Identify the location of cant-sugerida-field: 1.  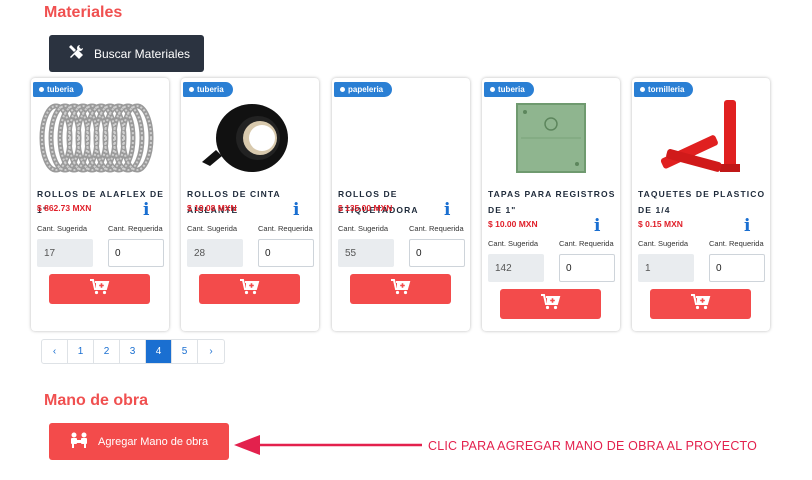
(666, 268).